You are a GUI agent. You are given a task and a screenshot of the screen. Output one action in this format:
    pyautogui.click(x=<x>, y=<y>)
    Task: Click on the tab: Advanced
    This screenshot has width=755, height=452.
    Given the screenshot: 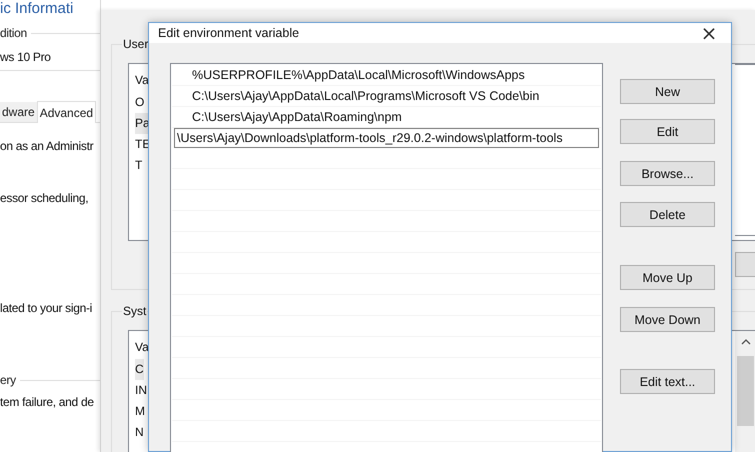 What is the action you would take?
    pyautogui.click(x=66, y=112)
    